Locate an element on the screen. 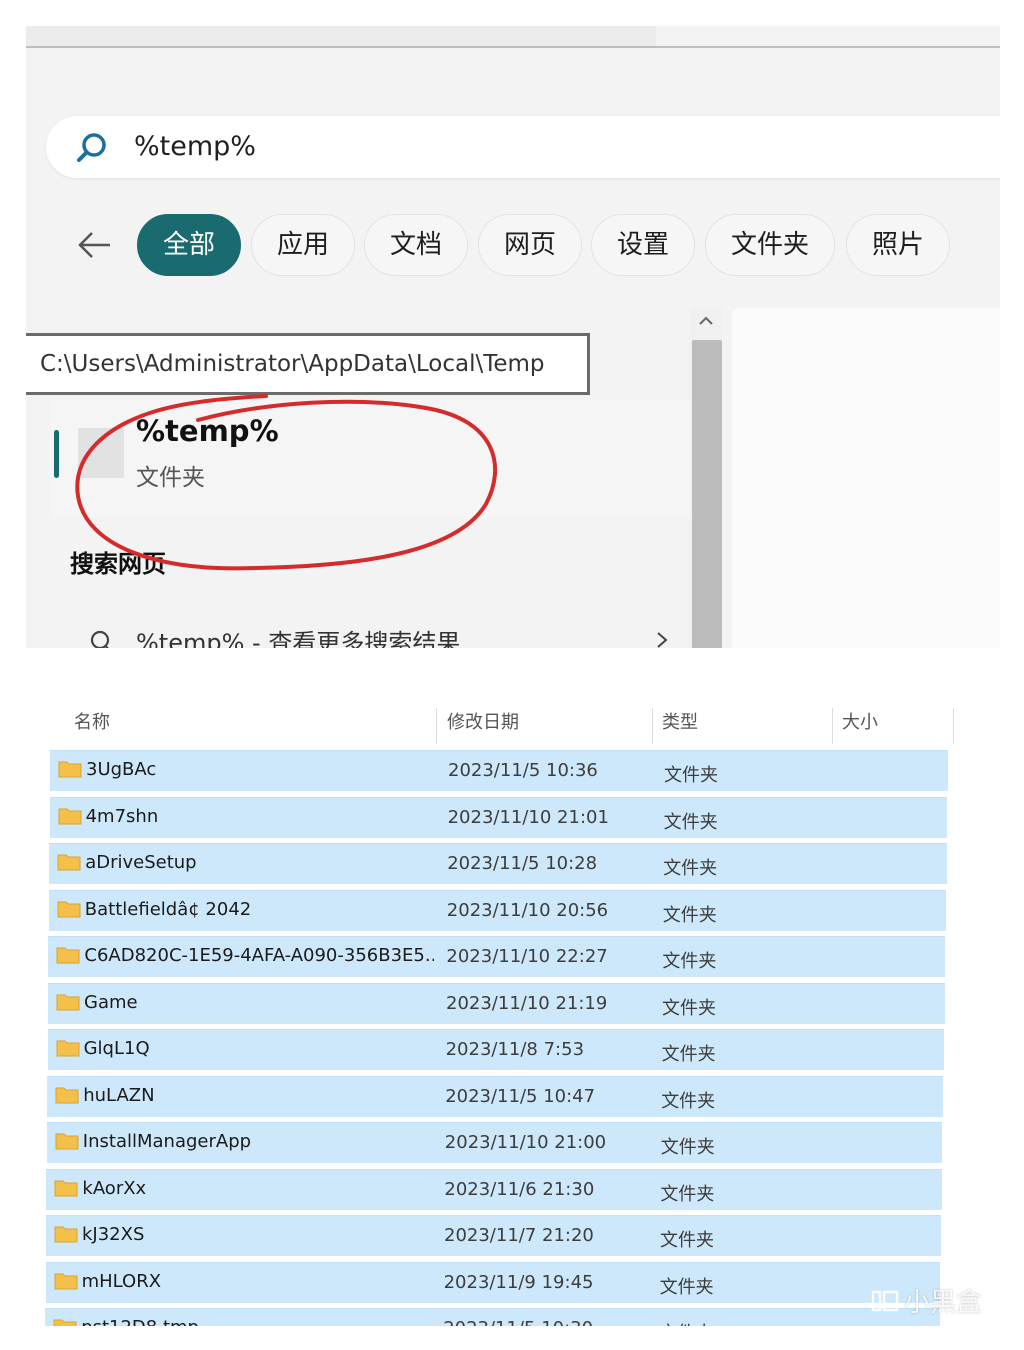 Image resolution: width=1024 pixels, height=1350 pixels. filter-apps: 应用 is located at coordinates (303, 245).